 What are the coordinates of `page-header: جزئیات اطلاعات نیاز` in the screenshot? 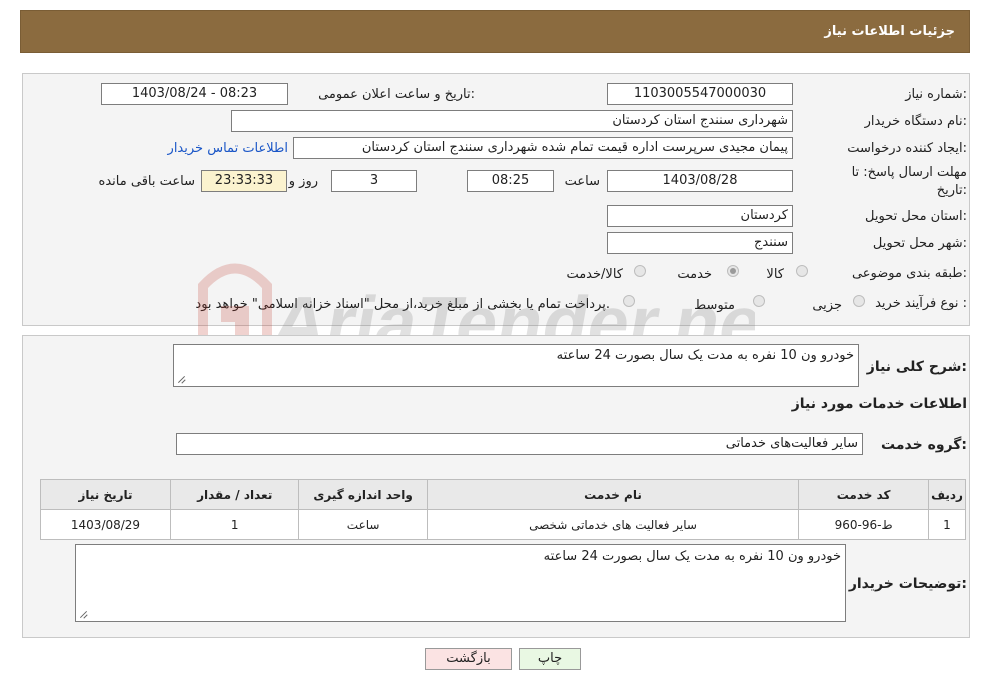 It's located at (495, 31).